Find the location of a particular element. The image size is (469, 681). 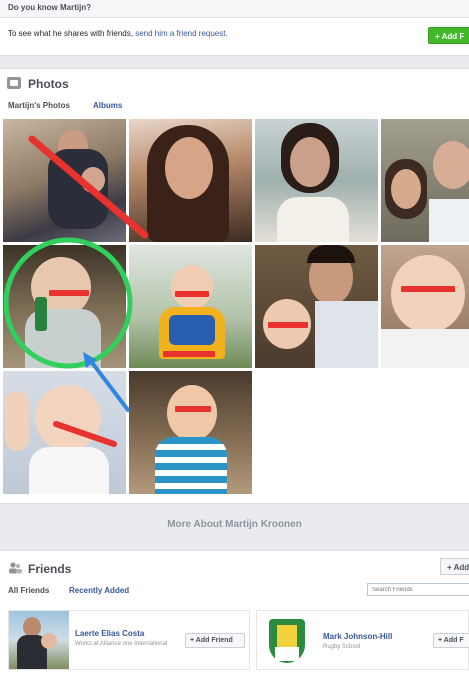

friend-subtitle: Rugby School is located at coordinates (342, 647).